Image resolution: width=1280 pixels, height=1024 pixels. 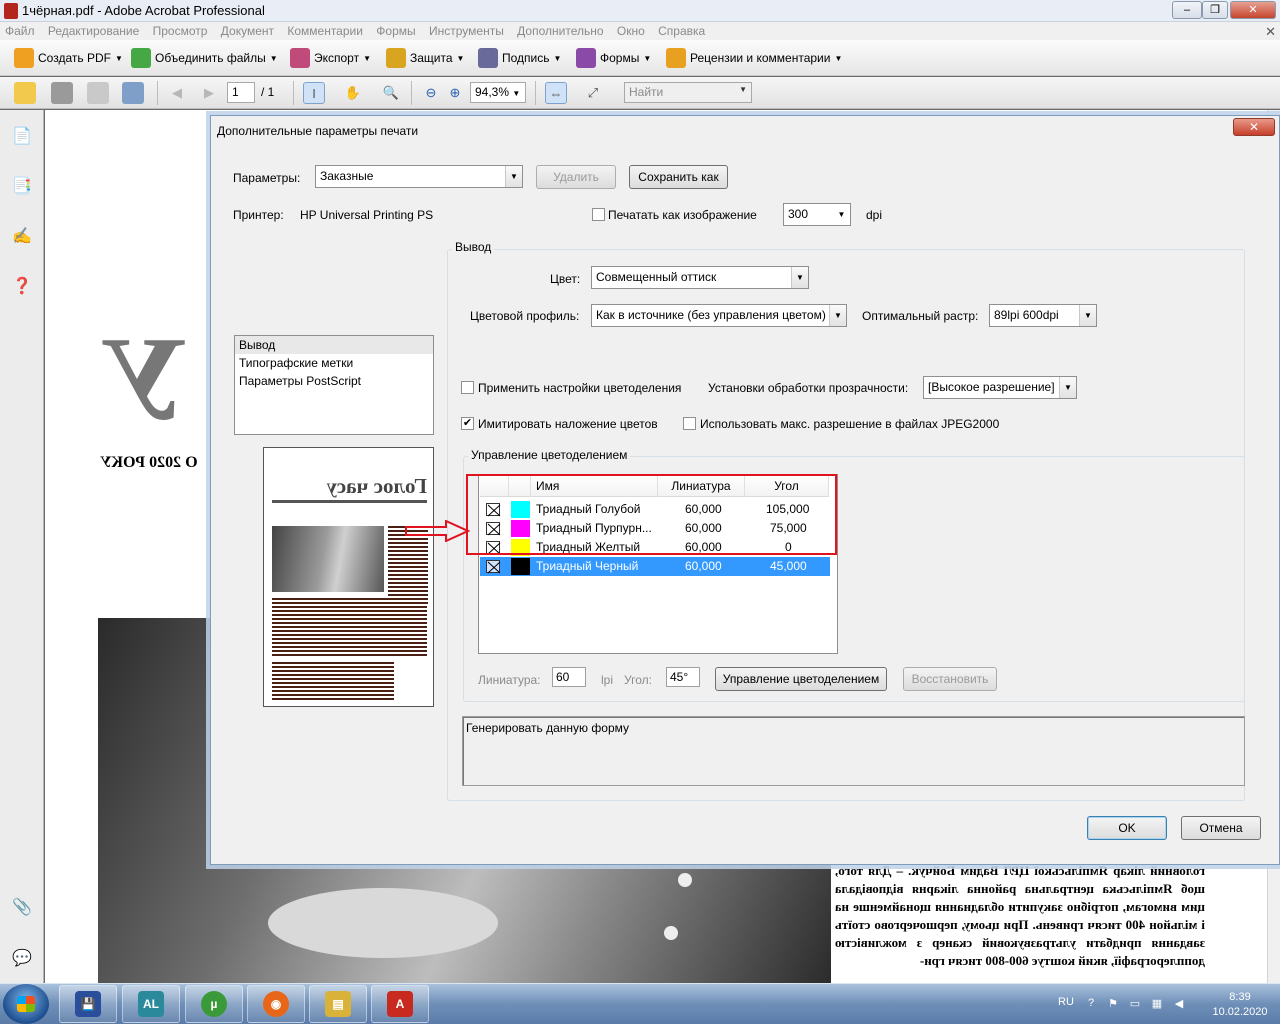 I want to click on x-mark-icon, so click(x=494, y=567).